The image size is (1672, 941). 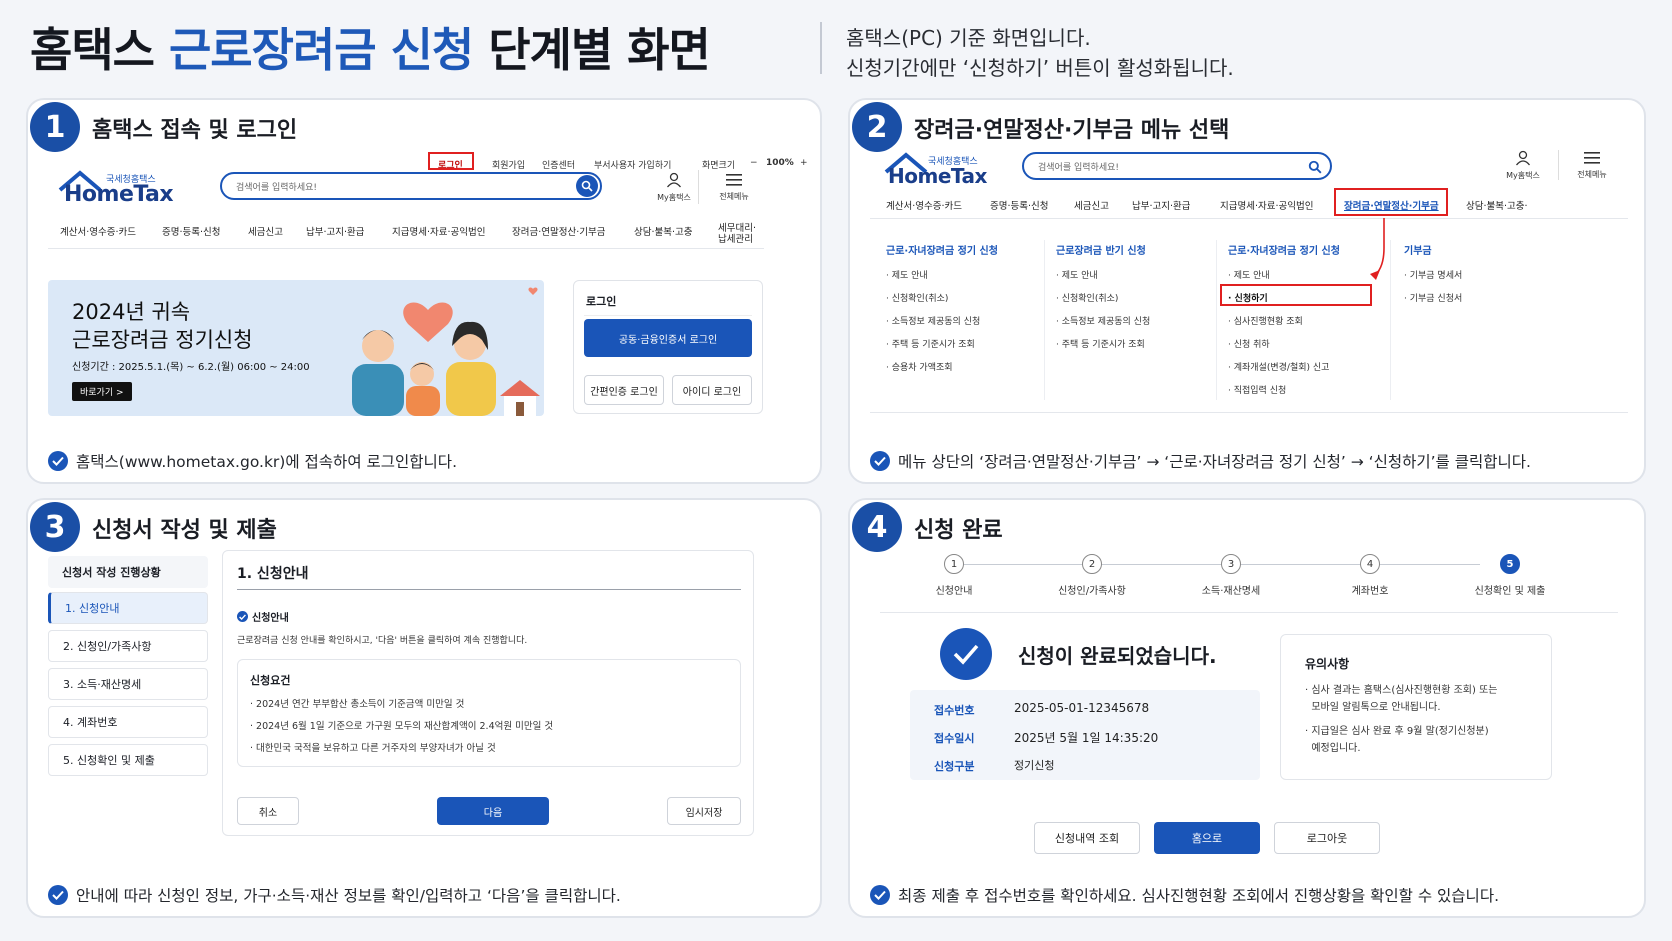 I want to click on col3-item: · 제도 안내, so click(x=1249, y=274).